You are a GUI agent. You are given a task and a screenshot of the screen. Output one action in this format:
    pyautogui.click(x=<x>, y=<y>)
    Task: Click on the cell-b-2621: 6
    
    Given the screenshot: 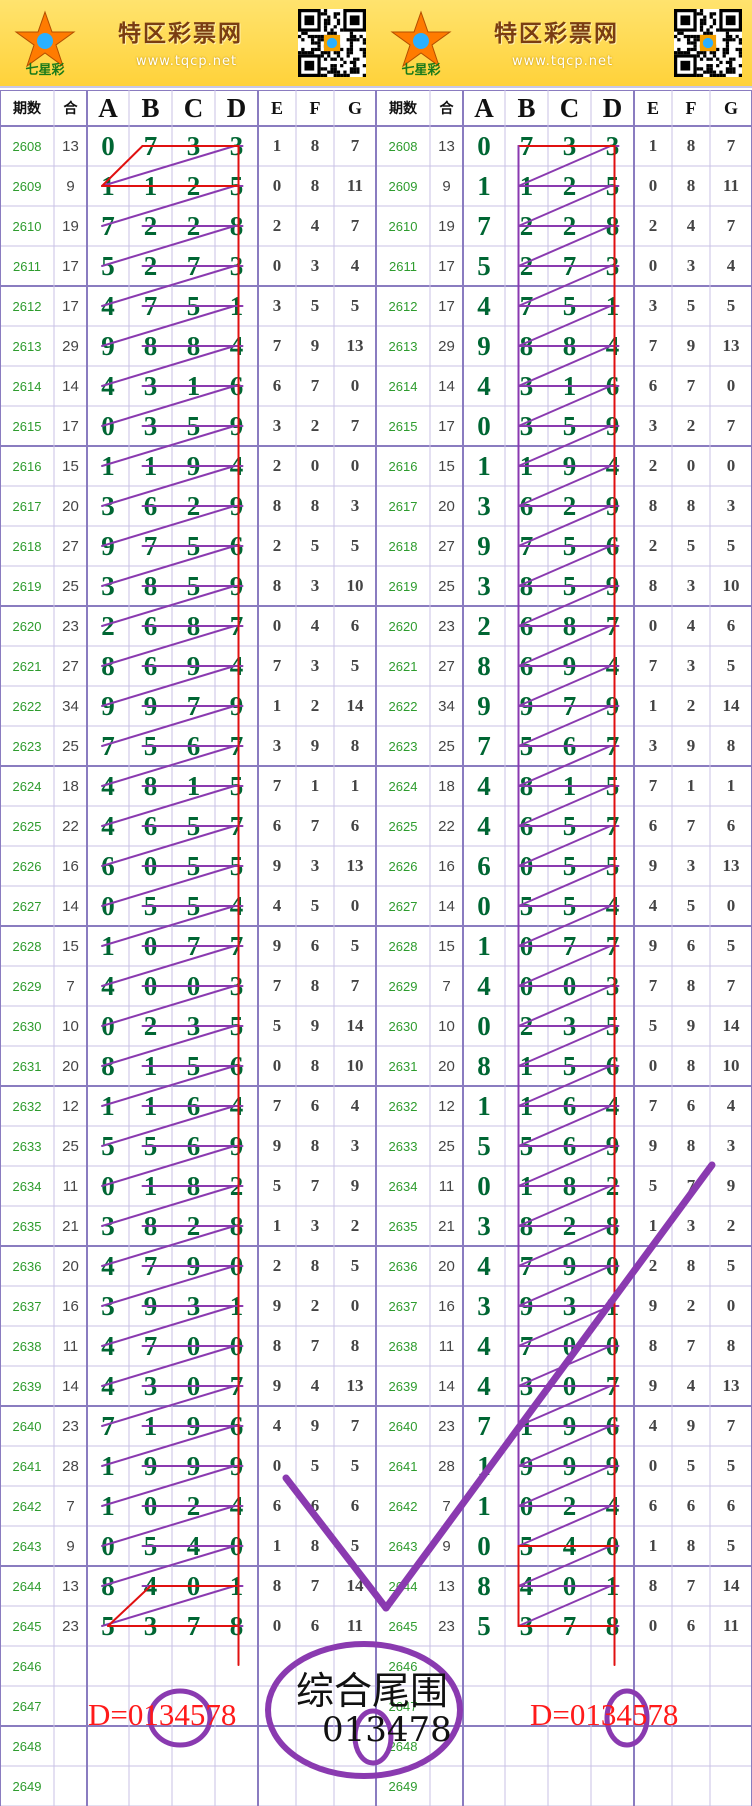 What is the action you would take?
    pyautogui.click(x=526, y=665)
    